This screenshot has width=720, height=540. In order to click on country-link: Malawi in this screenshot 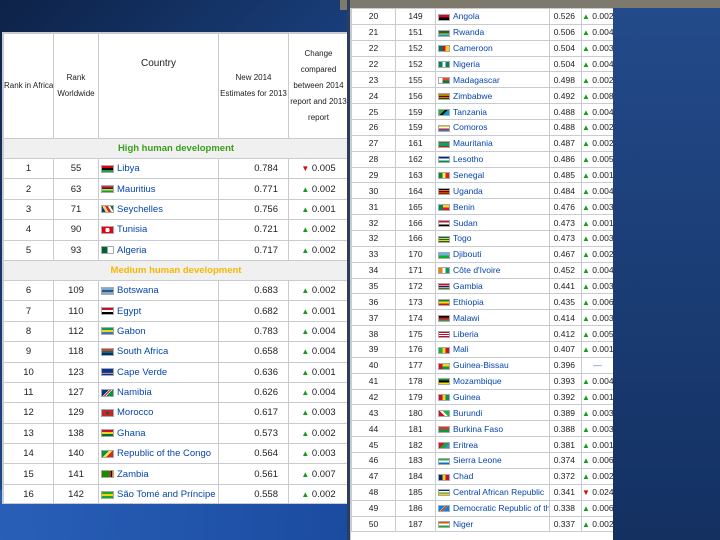, I will do `click(466, 318)`.